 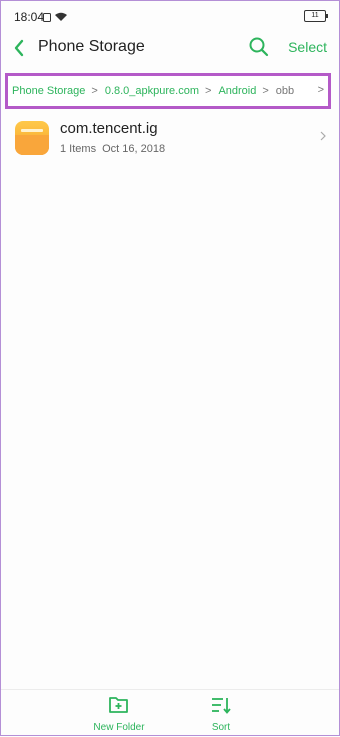 I want to click on status-icons, so click(x=55, y=18).